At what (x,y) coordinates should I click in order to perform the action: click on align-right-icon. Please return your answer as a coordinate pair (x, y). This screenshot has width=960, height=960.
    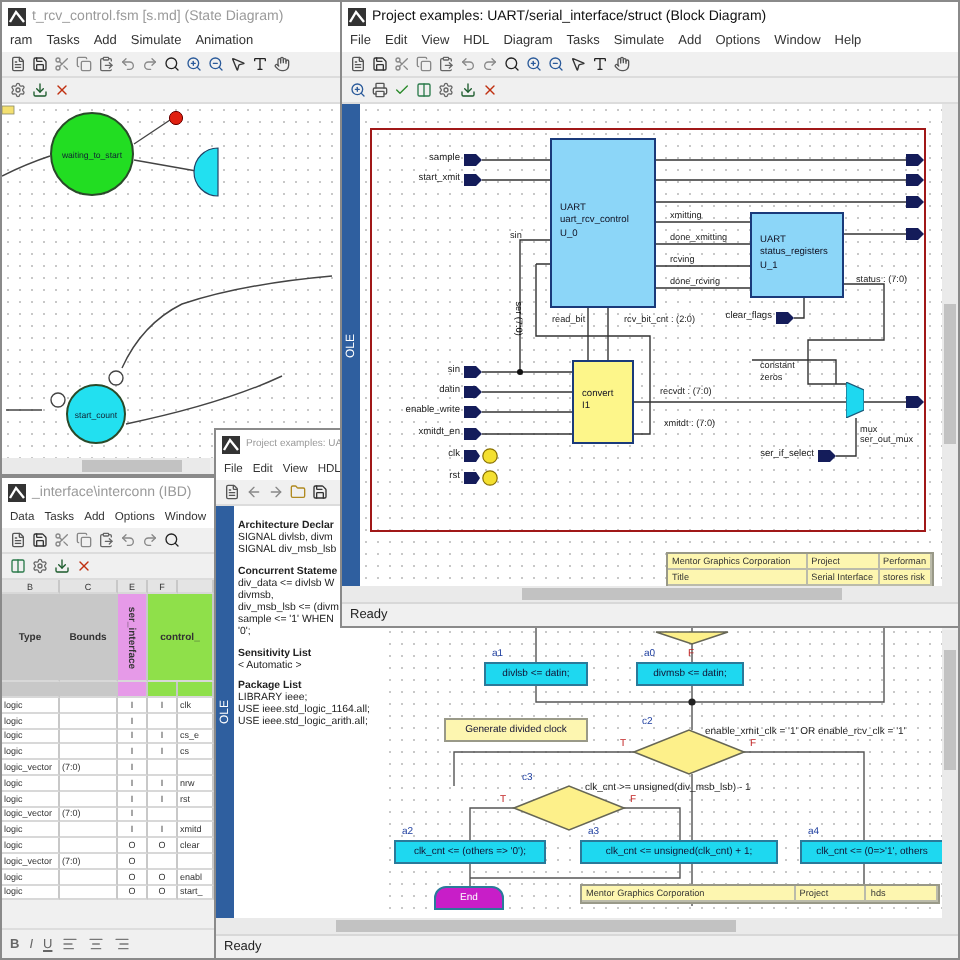
    Looking at the image, I should click on (122, 944).